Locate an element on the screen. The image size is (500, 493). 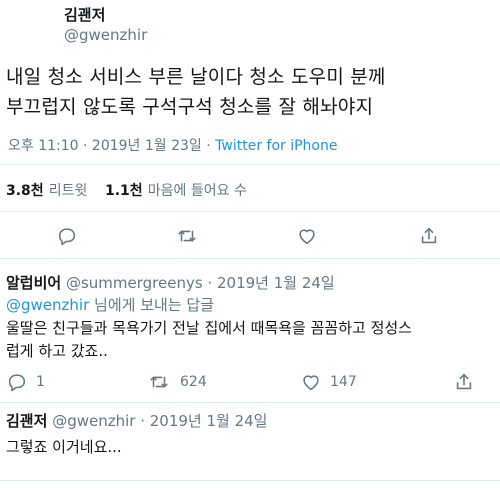
reply-header: 김괜저 @gwenzhir · 2019년 1월 24일 is located at coordinates (136, 420).